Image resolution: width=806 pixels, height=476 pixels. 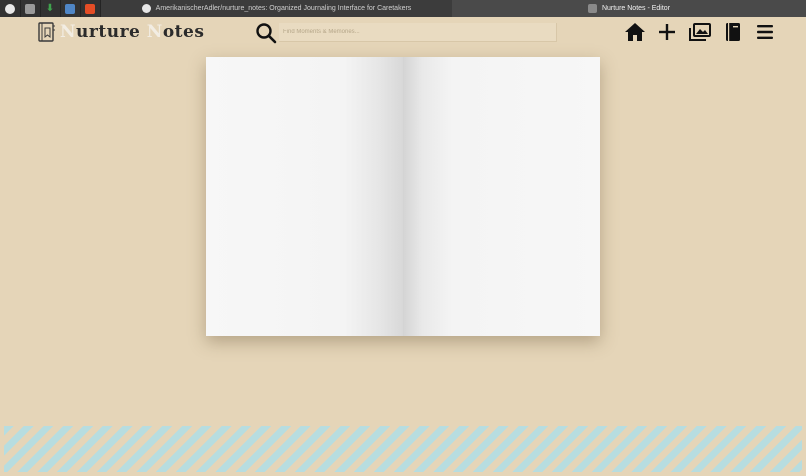 I want to click on site-icon, so click(x=592, y=8).